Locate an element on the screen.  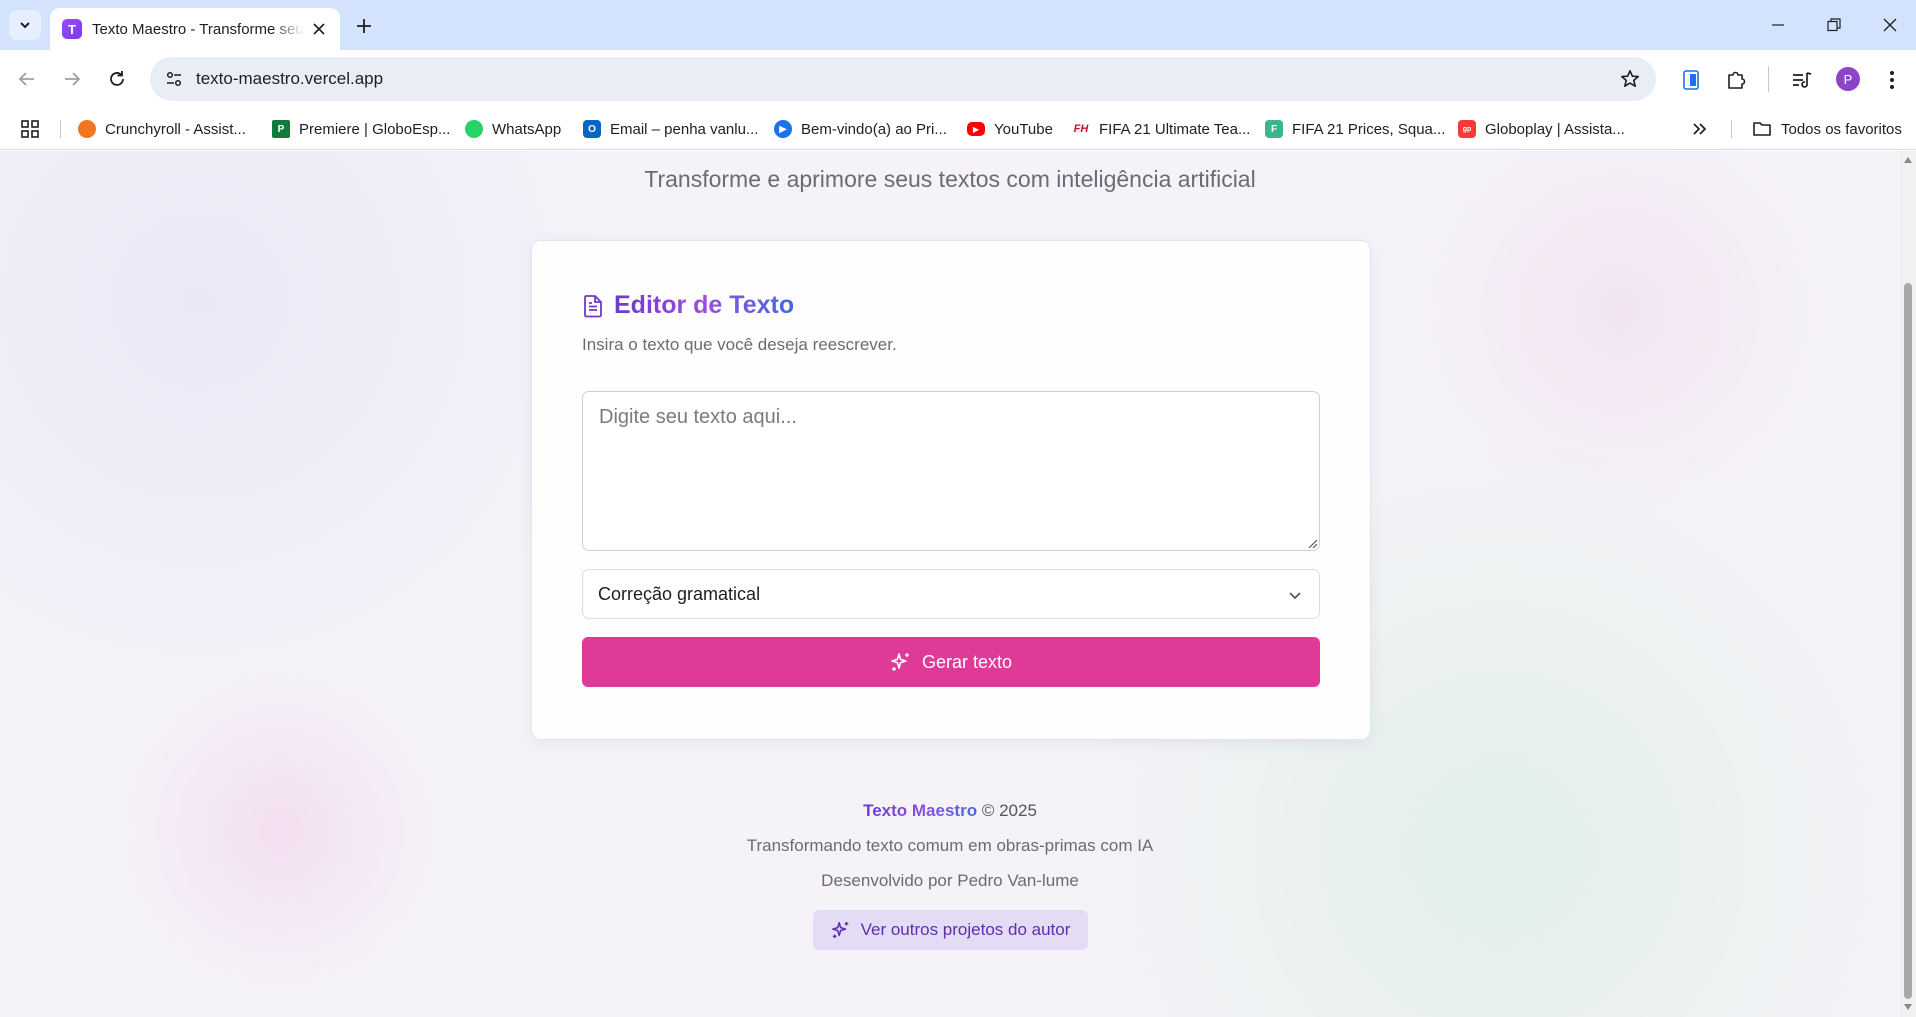
reload-button is located at coordinates (117, 79).